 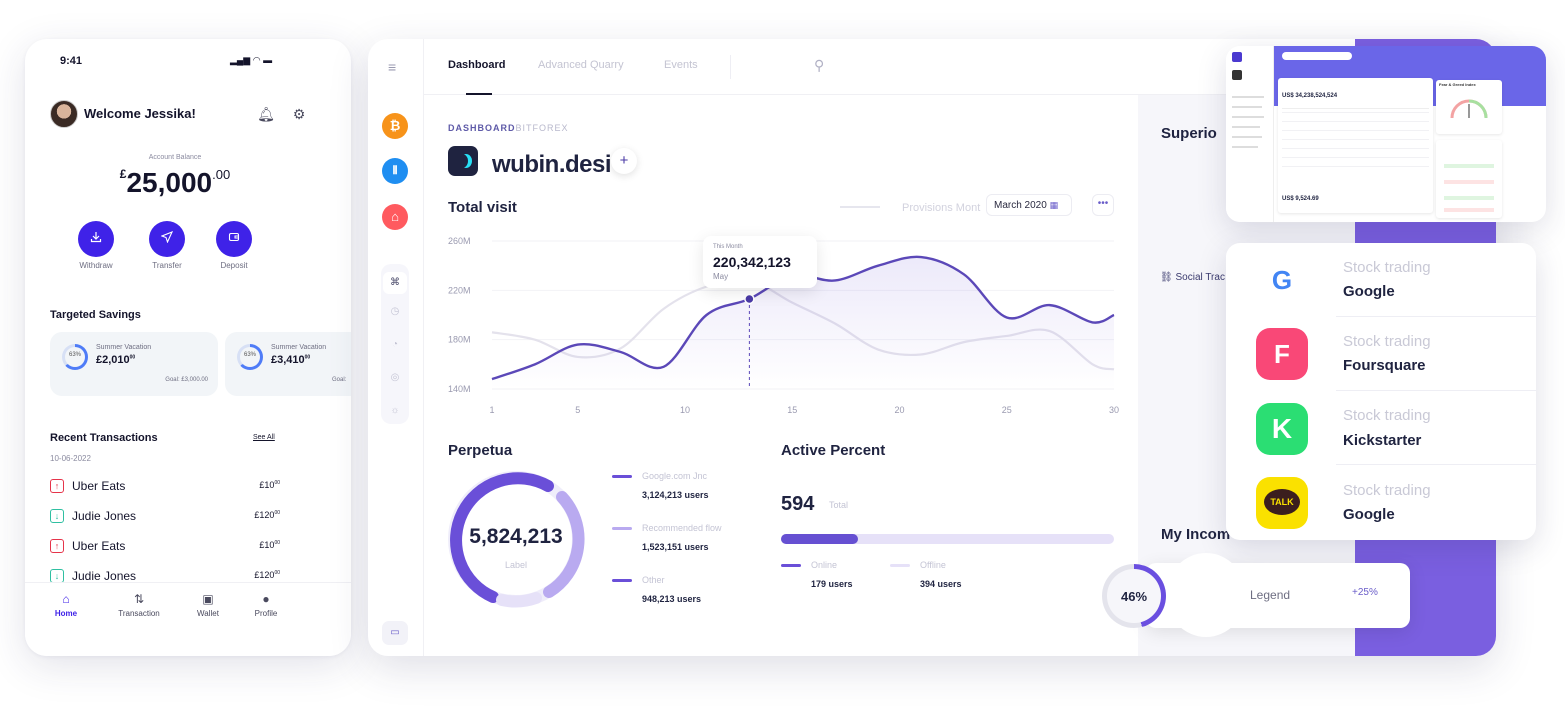 What do you see at coordinates (71, 61) in the screenshot?
I see `status-time: 9:41` at bounding box center [71, 61].